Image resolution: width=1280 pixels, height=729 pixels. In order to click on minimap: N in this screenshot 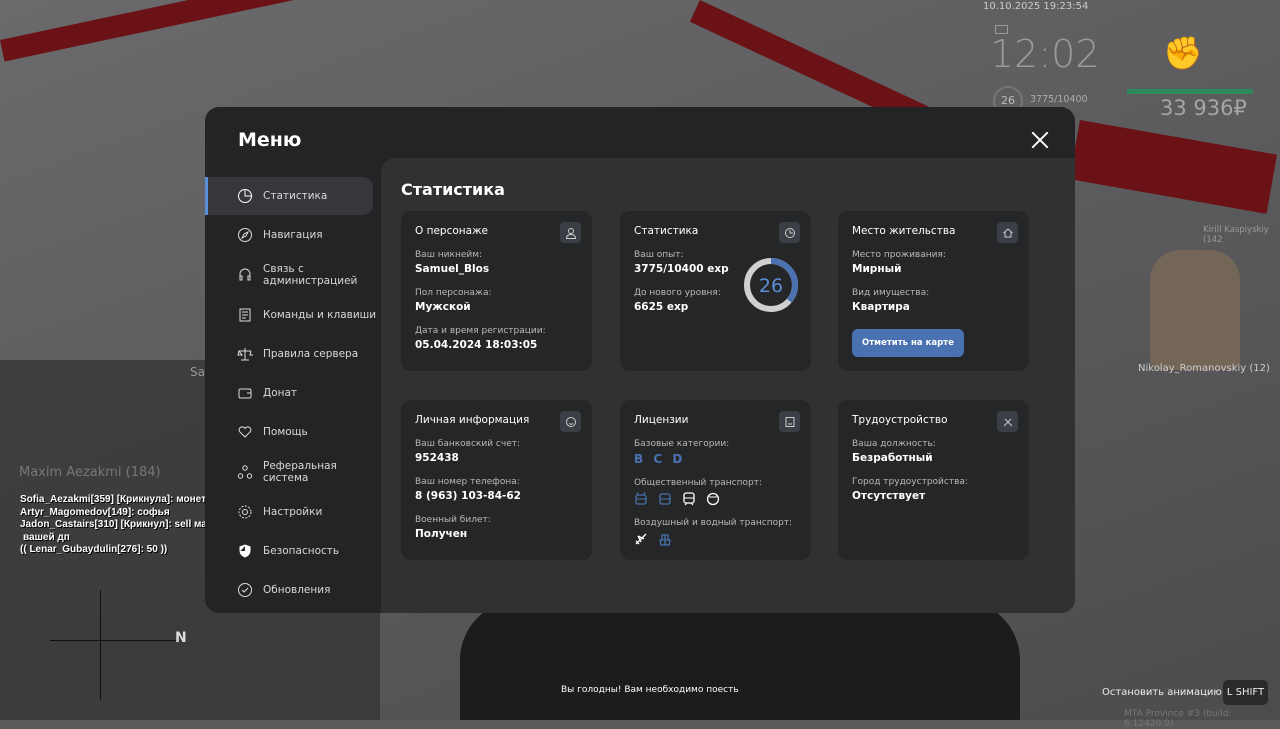, I will do `click(103, 645)`.